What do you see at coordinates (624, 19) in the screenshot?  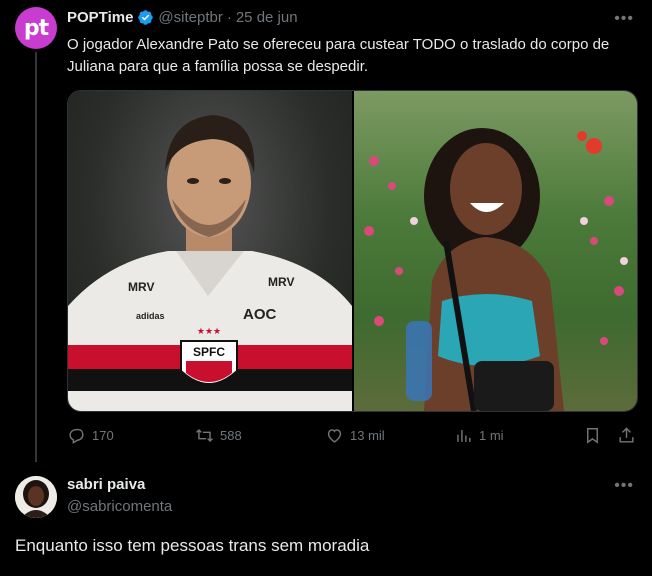 I see `more-options-icon: •••` at bounding box center [624, 19].